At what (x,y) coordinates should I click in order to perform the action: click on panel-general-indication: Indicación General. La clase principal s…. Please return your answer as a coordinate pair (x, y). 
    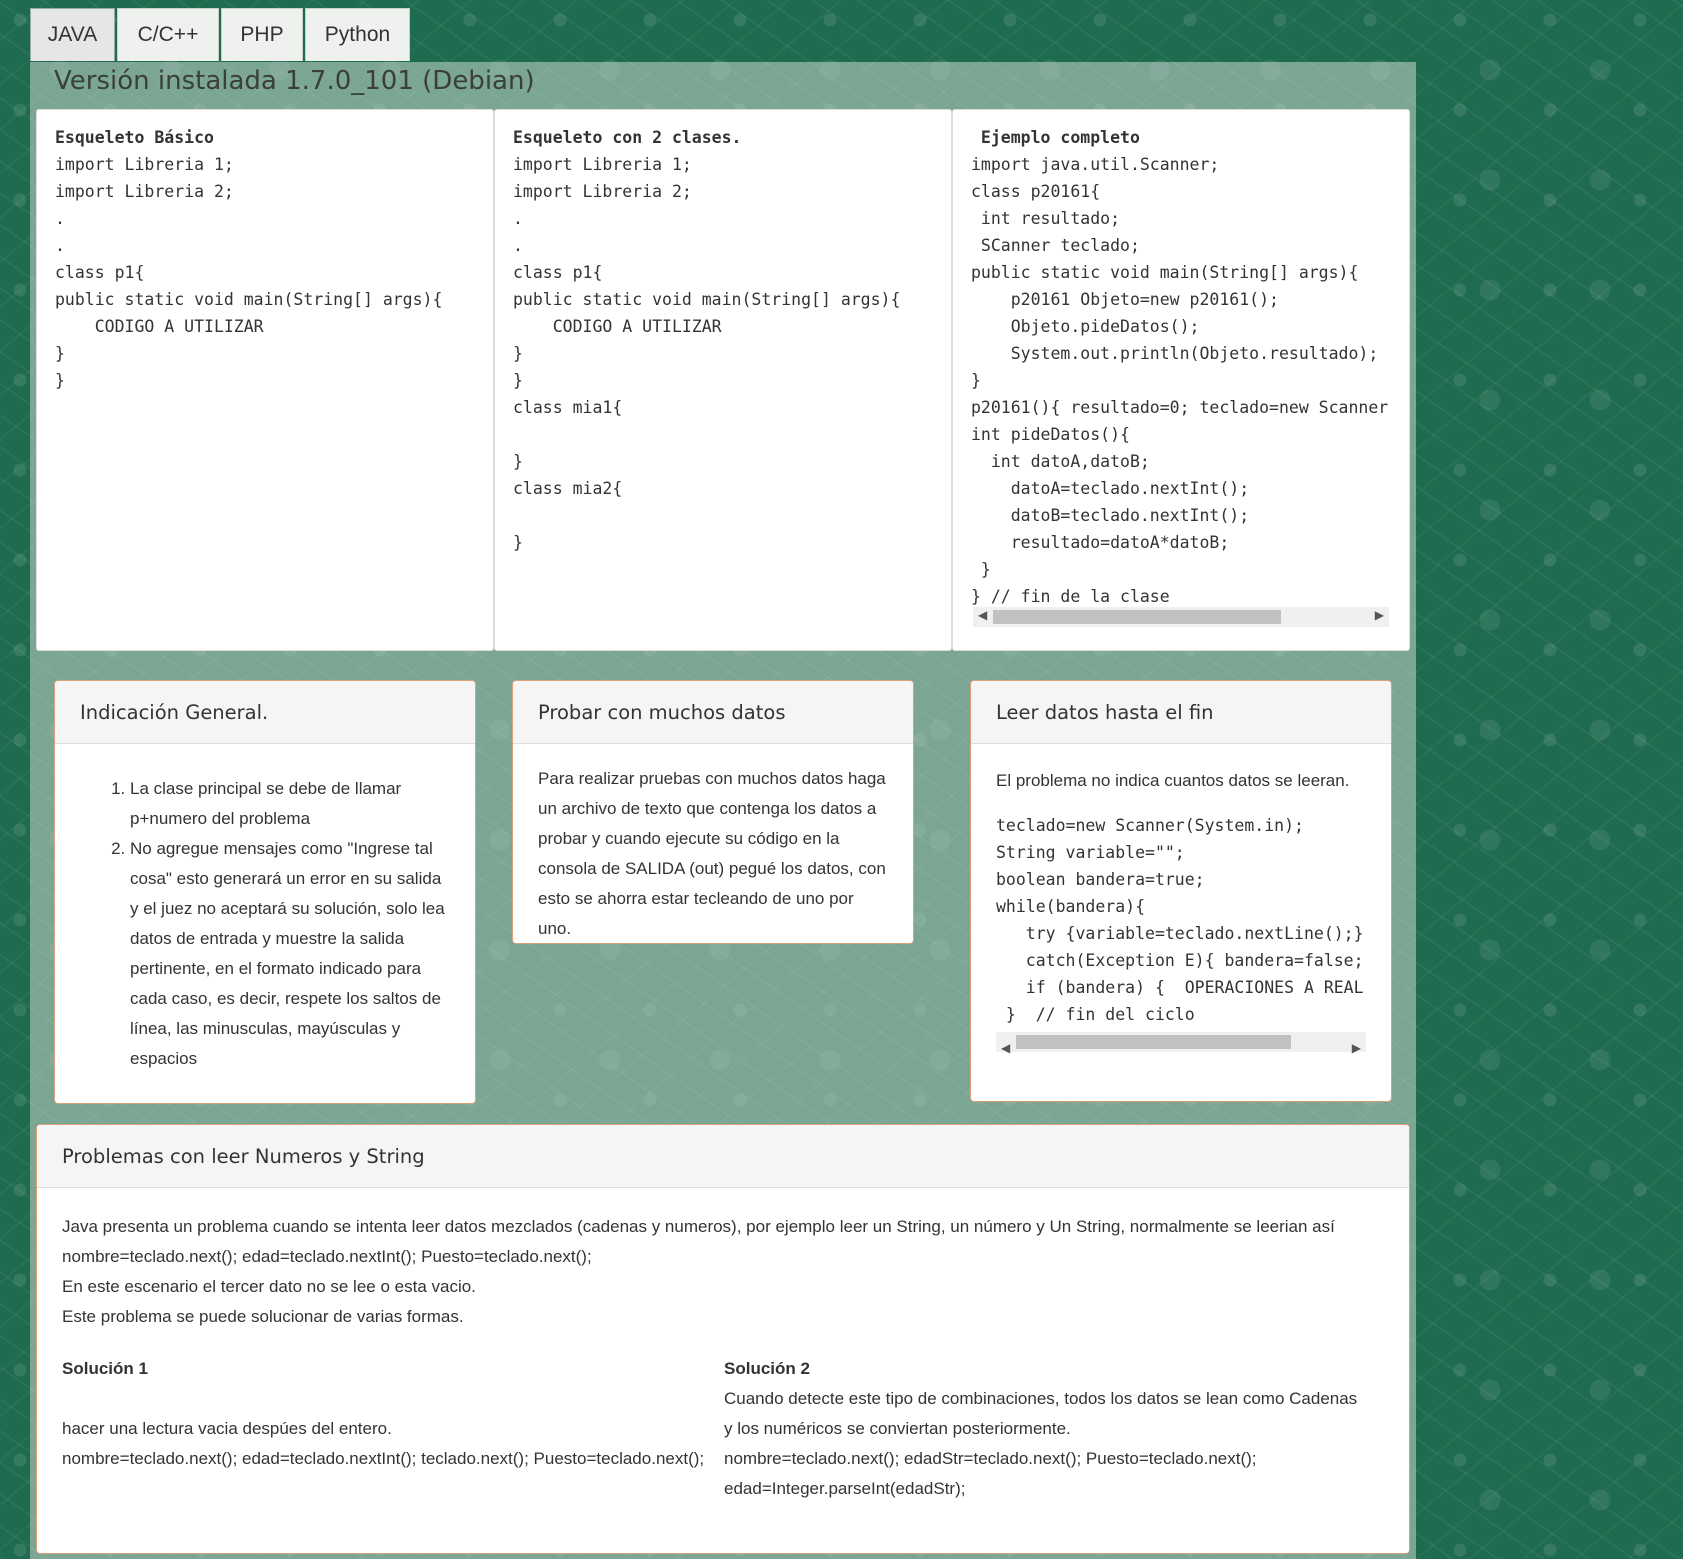
    Looking at the image, I should click on (265, 892).